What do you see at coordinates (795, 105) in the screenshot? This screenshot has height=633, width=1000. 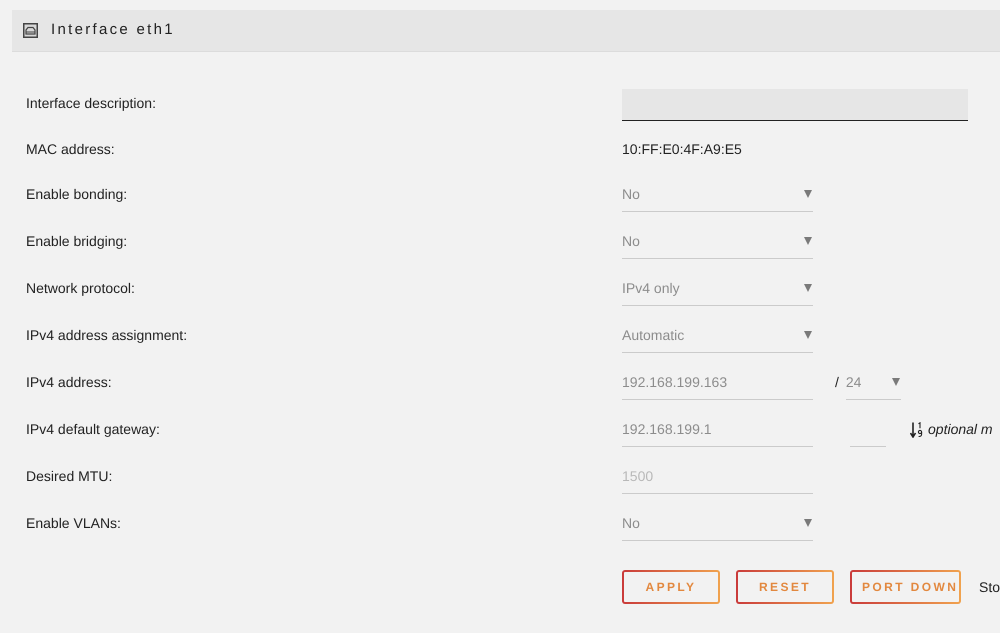 I see `input-field` at bounding box center [795, 105].